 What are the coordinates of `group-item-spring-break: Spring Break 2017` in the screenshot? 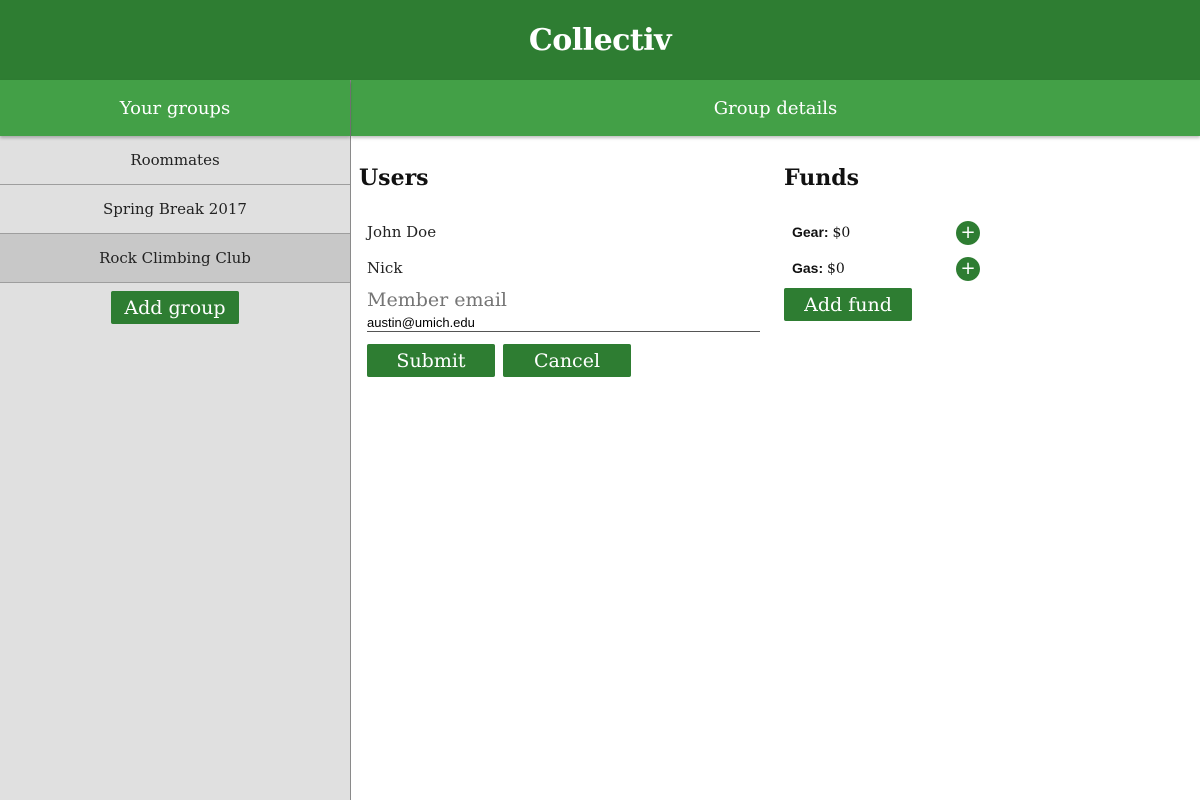 It's located at (175, 209).